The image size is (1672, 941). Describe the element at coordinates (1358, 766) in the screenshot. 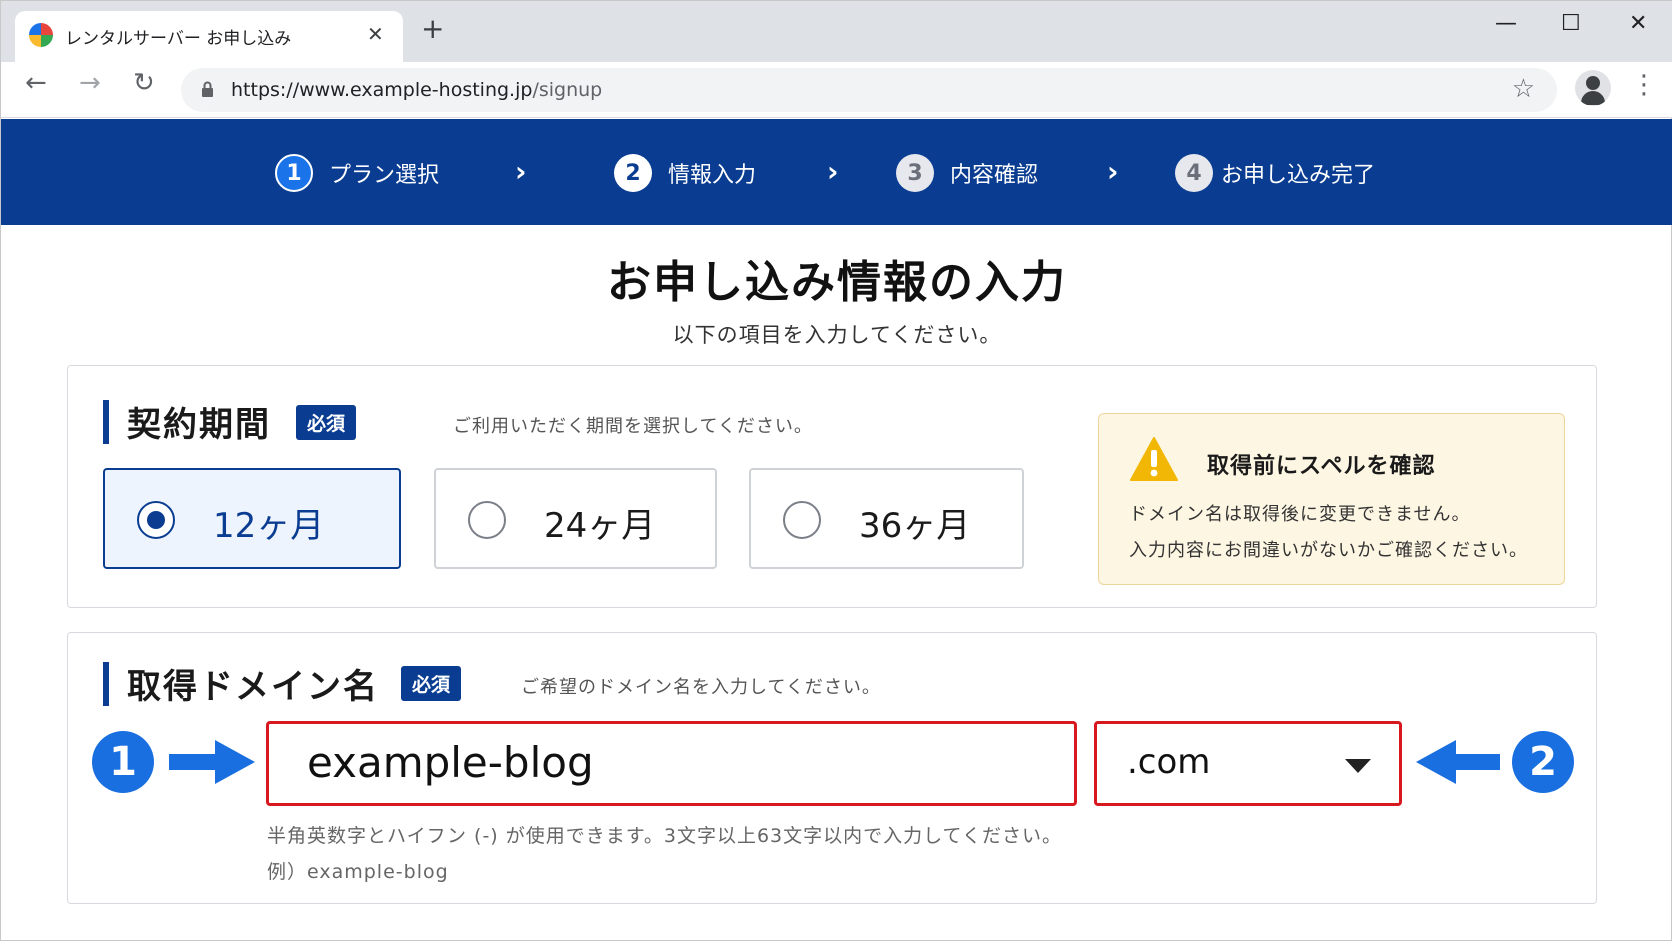

I see `chevron-down-icon` at that location.